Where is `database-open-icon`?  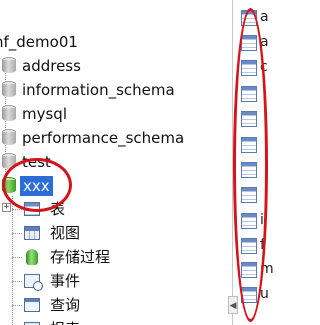
database-open-icon is located at coordinates (9, 186).